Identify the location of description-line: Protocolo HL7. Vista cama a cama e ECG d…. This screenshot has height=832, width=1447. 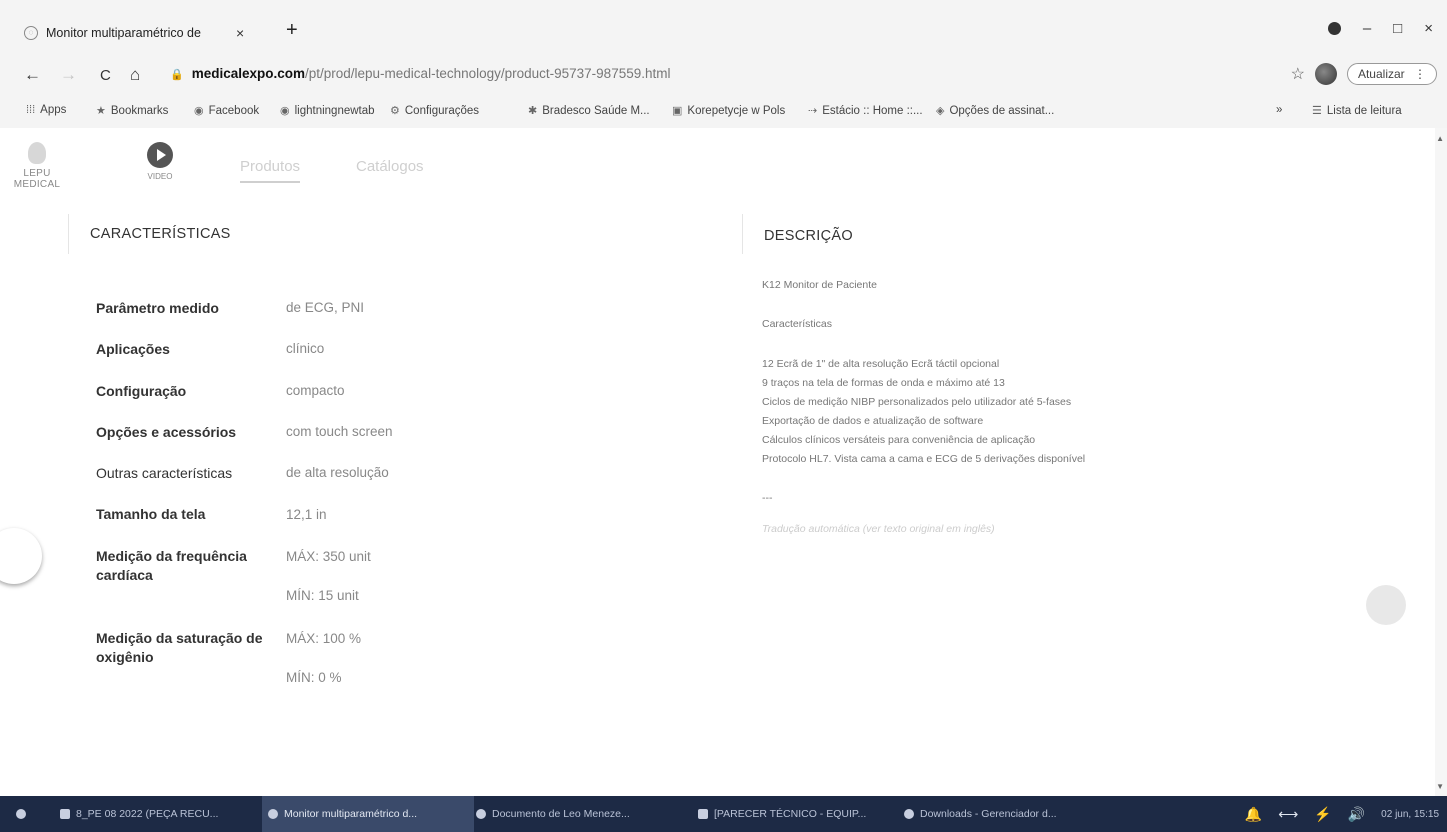
(924, 459).